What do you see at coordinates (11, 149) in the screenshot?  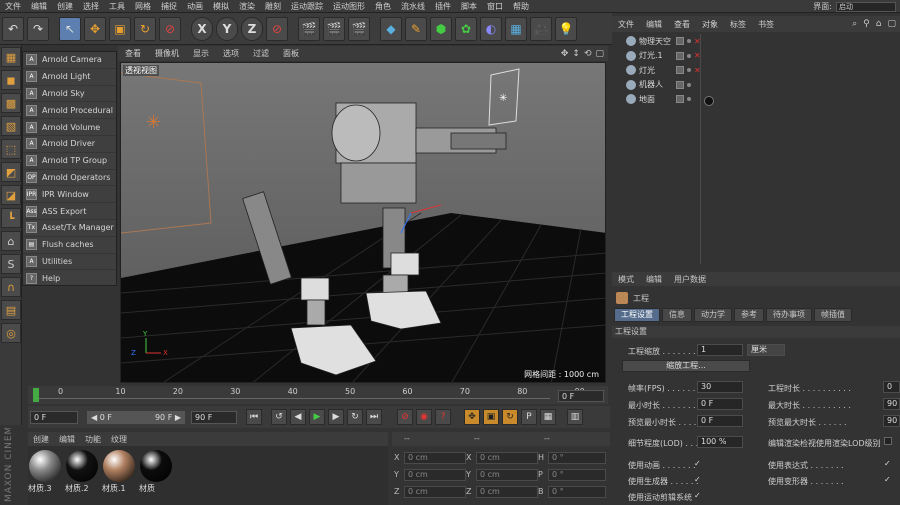 I see `points-mode-button: ⬚` at bounding box center [11, 149].